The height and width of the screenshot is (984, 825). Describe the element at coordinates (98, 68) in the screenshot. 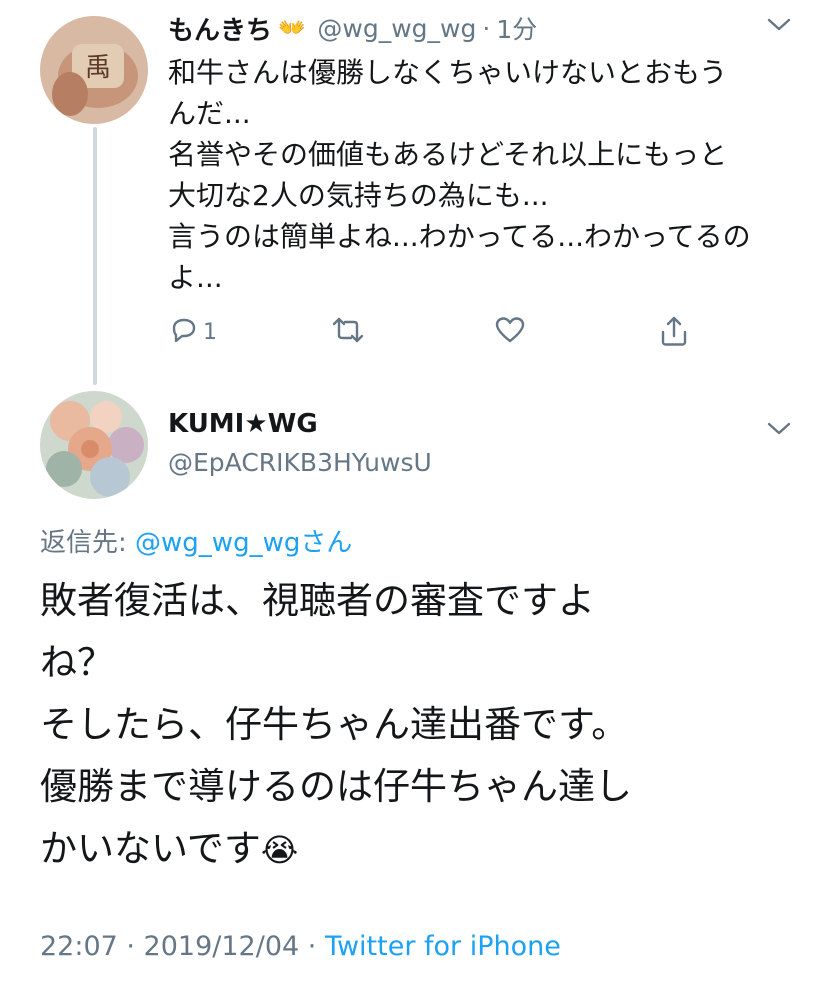

I see `svg-text: 禹` at that location.